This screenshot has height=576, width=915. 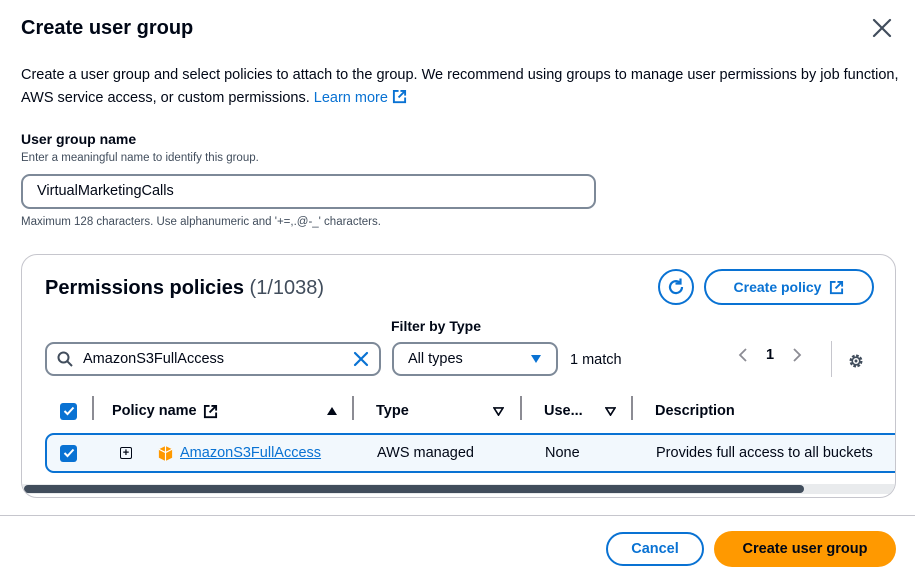 I want to click on create-policy-button: Create policy, so click(x=789, y=287).